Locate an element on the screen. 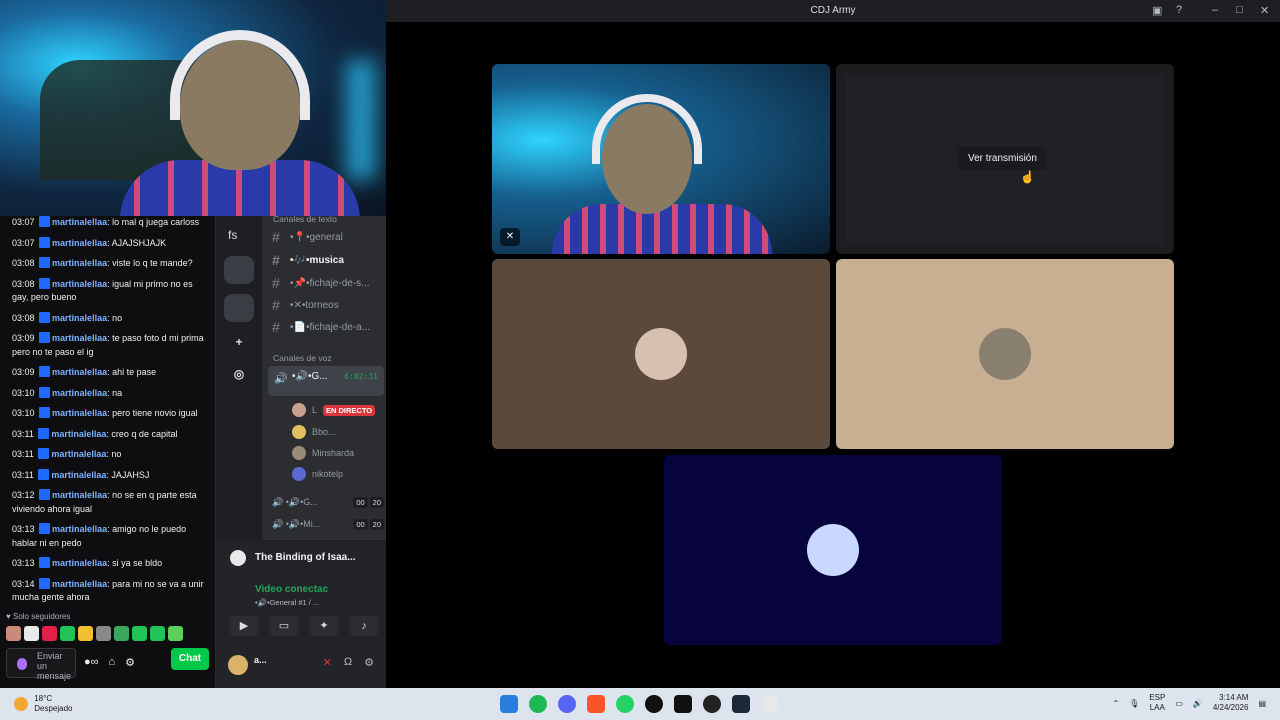 This screenshot has height=720, width=1280. voice-channel: 🔊 •🔊•Mi... 00 20 is located at coordinates (328, 524).